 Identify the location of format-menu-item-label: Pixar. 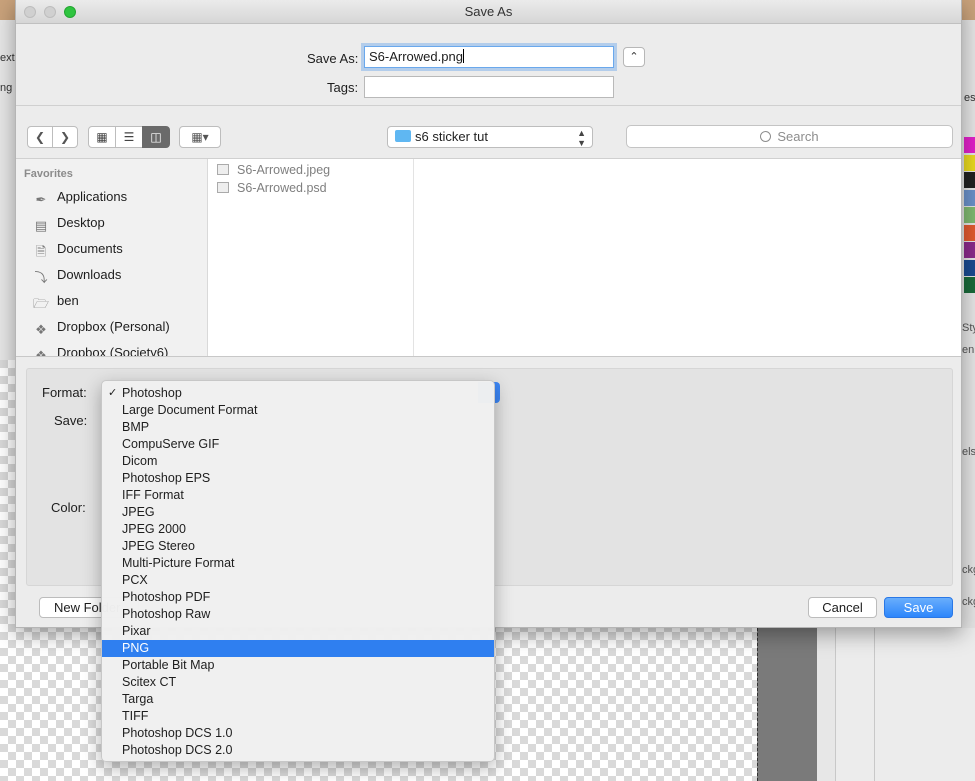
(136, 631).